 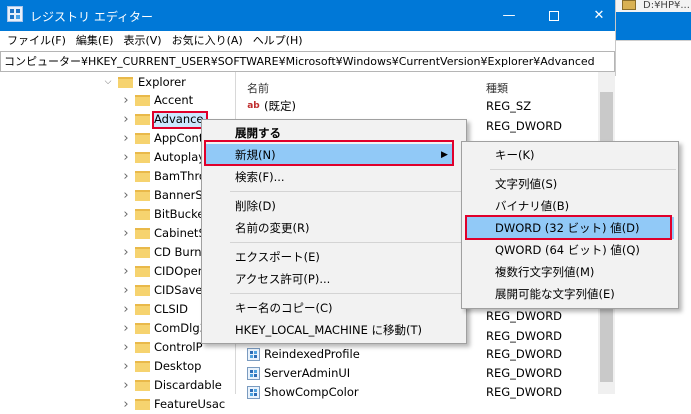 I want to click on menu-item-goto-hklm: HKEY_LOCAL_MACHINE に移動(T), so click(x=334, y=330).